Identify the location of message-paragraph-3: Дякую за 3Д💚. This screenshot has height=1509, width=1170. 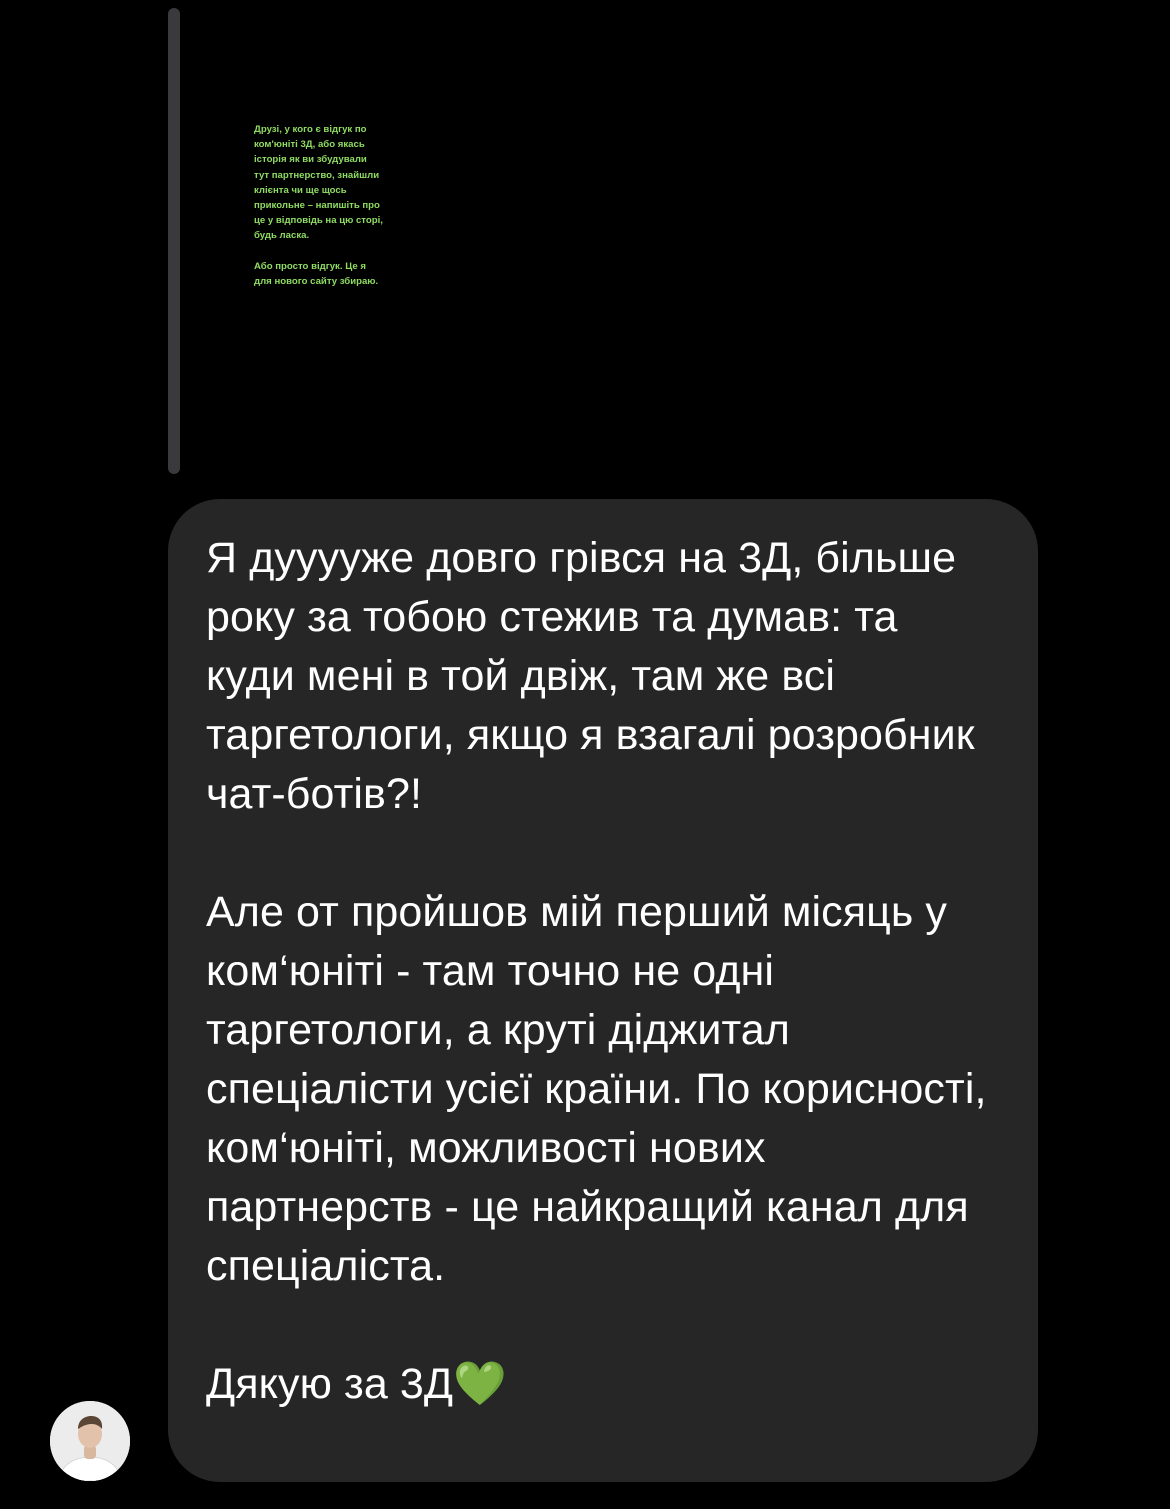
(602, 1384).